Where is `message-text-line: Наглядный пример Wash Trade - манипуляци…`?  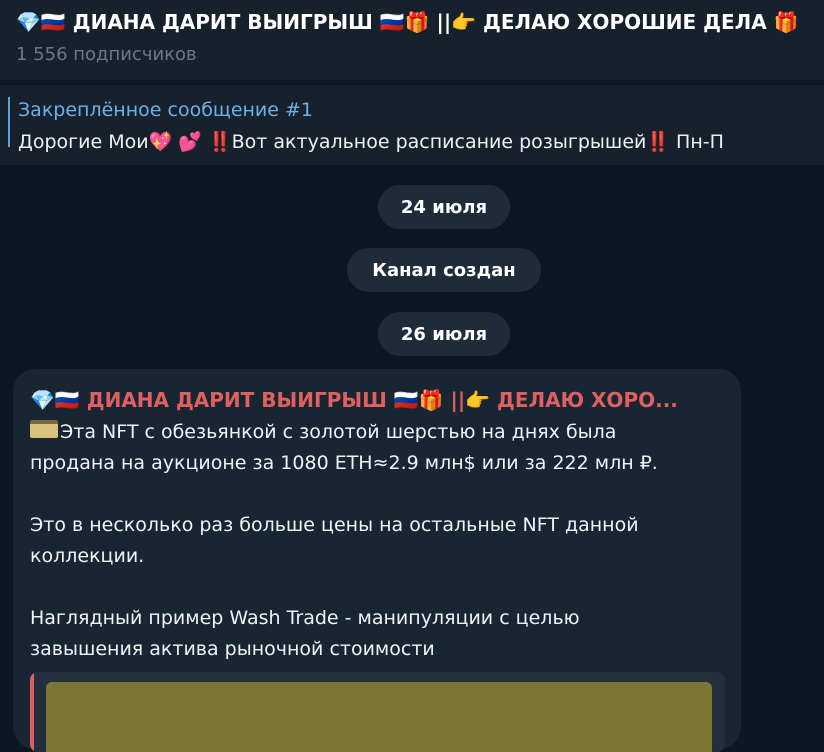
message-text-line: Наглядный пример Wash Trade - манипуляци… is located at coordinates (305, 618).